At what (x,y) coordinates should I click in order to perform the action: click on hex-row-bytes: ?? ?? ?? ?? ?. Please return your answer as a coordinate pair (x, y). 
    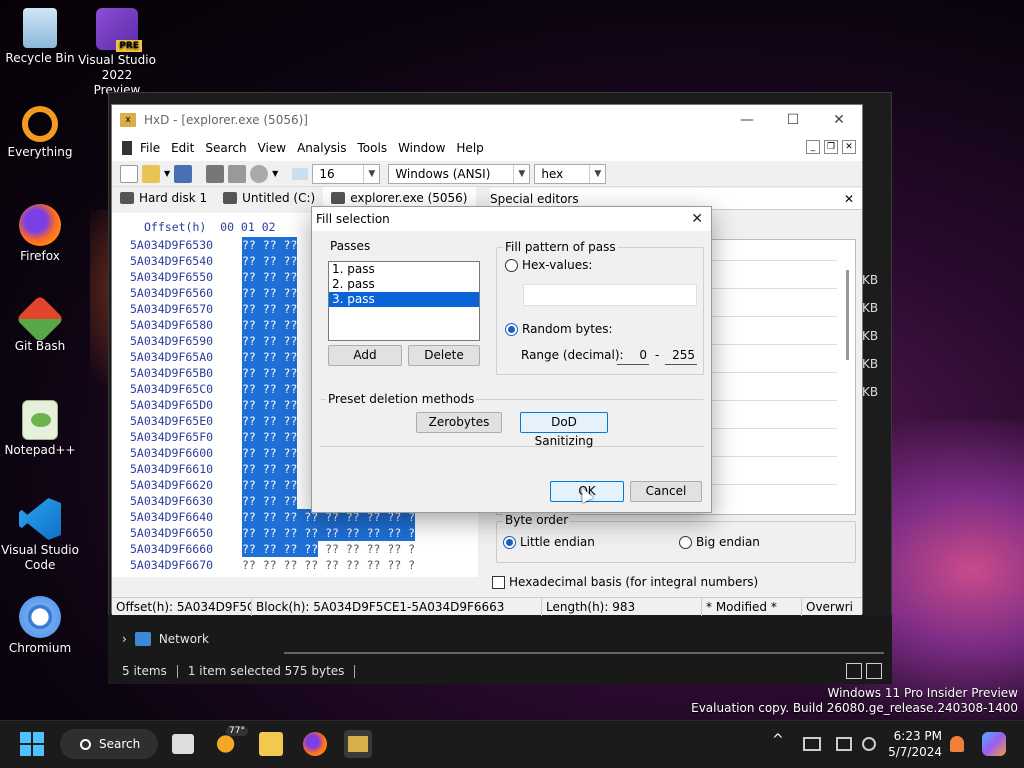
    Looking at the image, I should click on (366, 549).